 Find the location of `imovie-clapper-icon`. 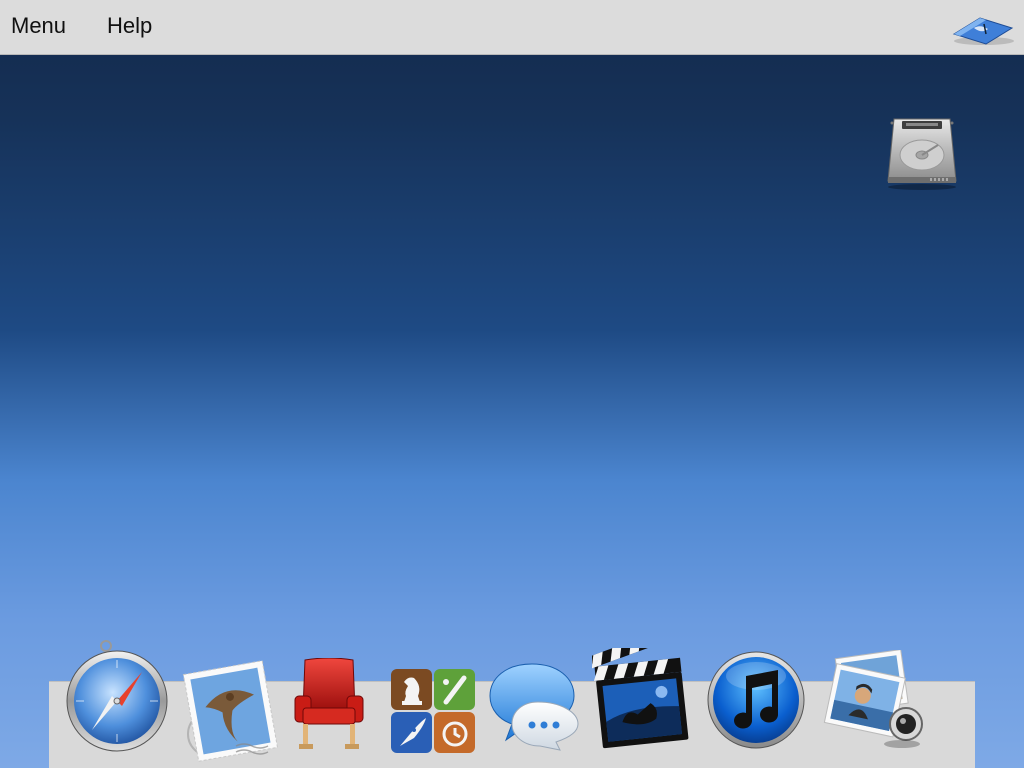

imovie-clapper-icon is located at coordinates (642, 699).